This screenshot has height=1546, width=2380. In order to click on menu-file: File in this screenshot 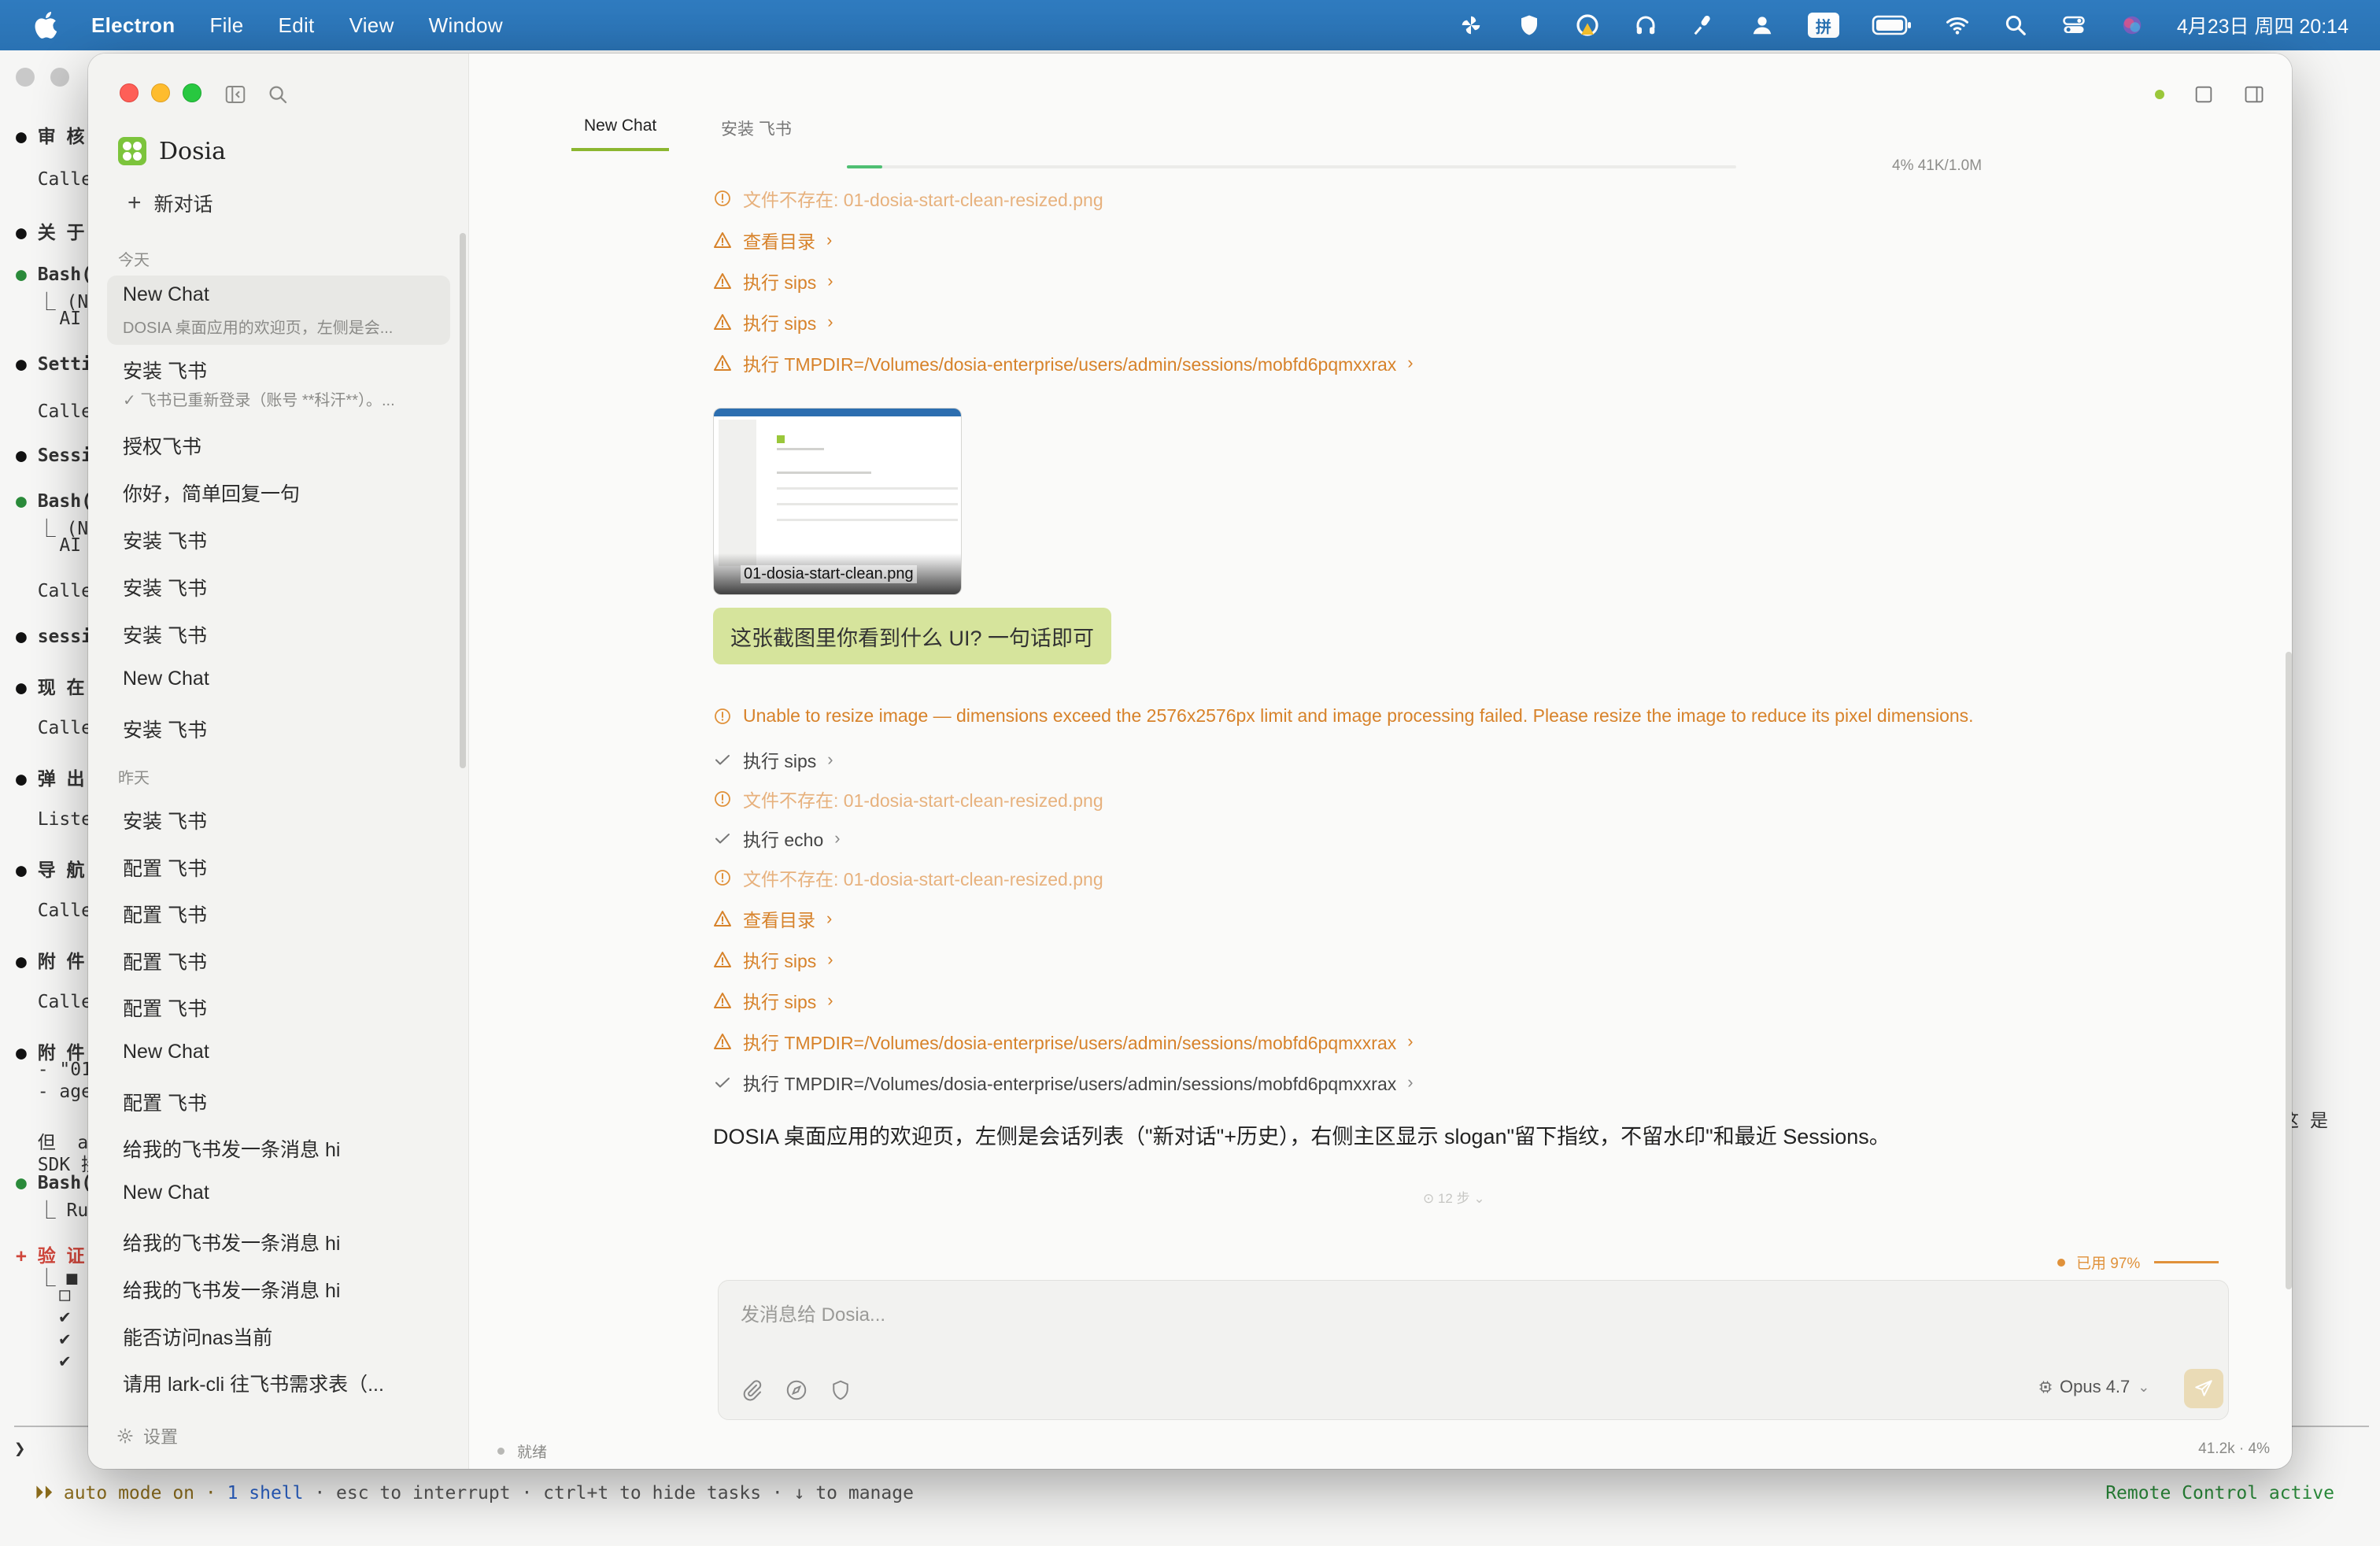, I will do `click(226, 26)`.